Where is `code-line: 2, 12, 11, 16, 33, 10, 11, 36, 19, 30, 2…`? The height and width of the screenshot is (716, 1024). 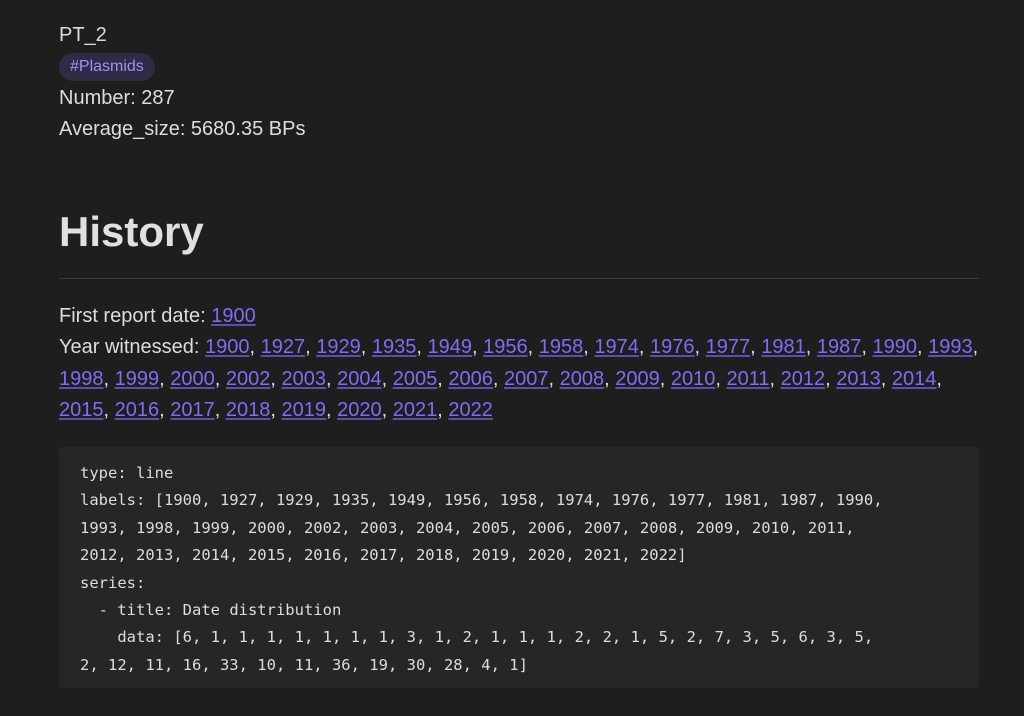
code-line: 2, 12, 11, 16, 33, 10, 11, 36, 19, 30, 2… is located at coordinates (304, 664).